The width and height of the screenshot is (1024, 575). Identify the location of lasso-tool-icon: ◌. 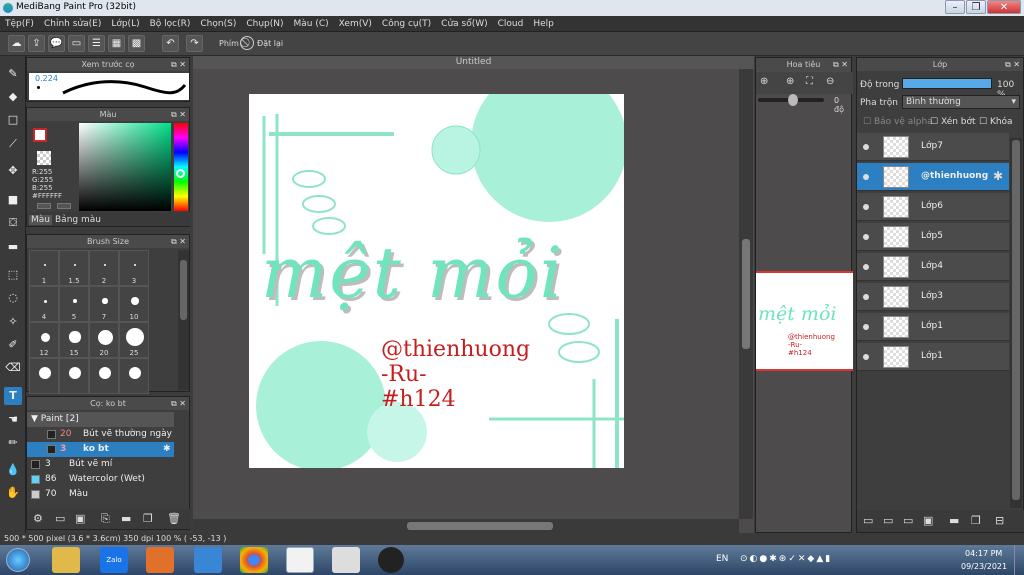
(13, 298).